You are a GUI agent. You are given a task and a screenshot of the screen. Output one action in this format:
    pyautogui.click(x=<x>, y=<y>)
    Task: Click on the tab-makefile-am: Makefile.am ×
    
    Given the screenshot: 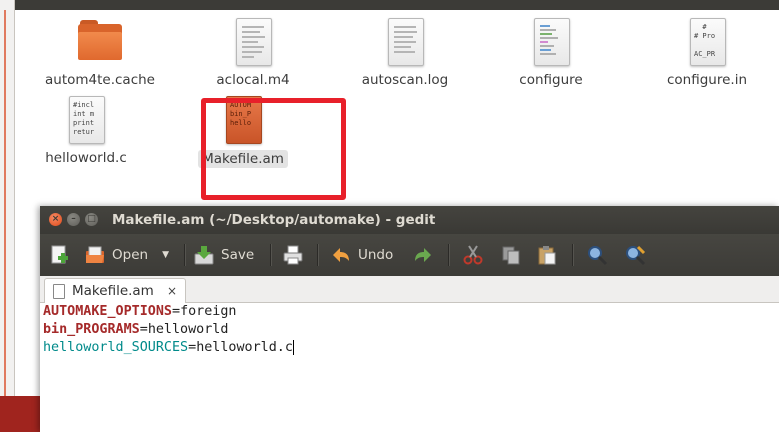 What is the action you would take?
    pyautogui.click(x=115, y=290)
    